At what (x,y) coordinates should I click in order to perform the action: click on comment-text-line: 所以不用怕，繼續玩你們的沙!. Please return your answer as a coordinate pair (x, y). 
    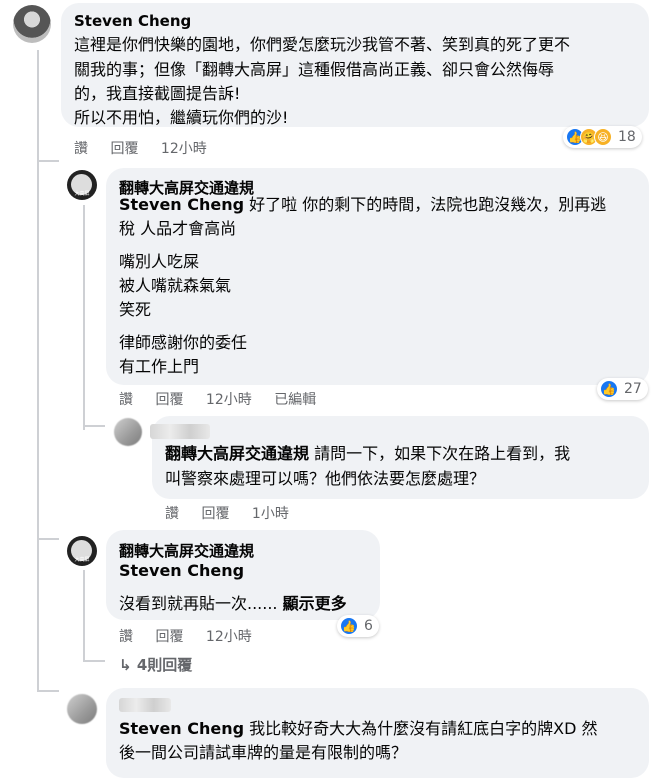
    Looking at the image, I should click on (181, 117).